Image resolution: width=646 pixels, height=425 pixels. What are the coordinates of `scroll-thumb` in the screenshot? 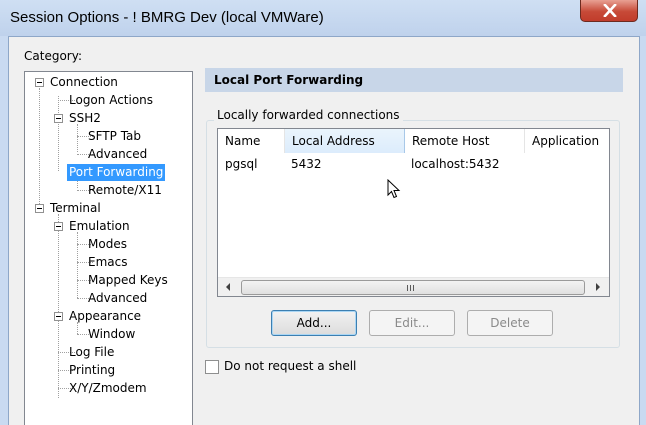 It's located at (413, 287).